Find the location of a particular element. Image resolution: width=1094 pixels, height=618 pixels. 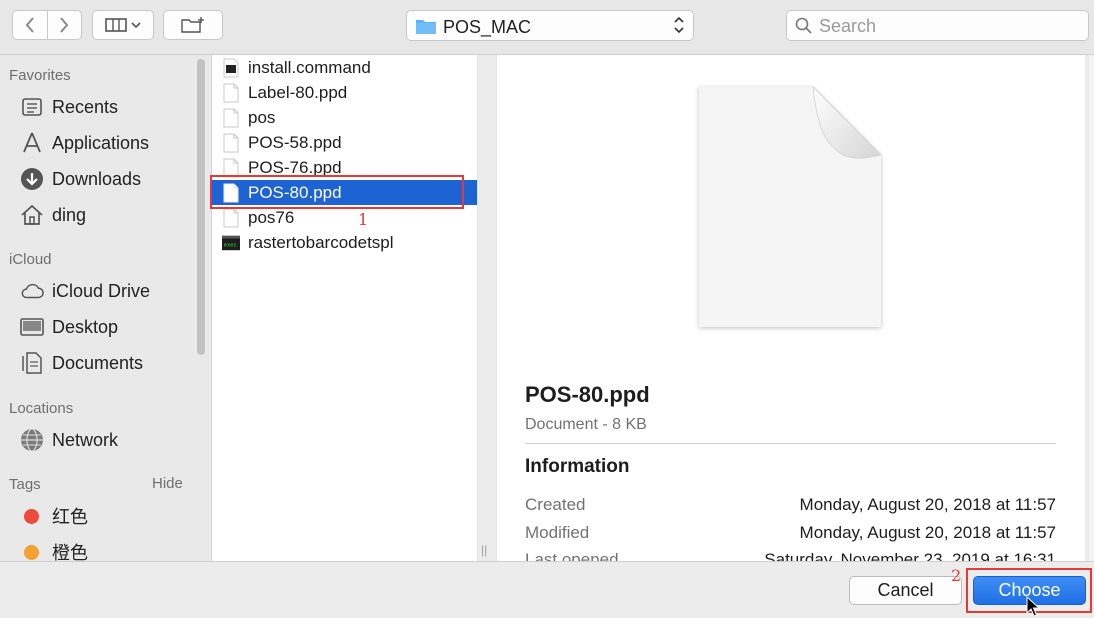

search-field is located at coordinates (937, 25).